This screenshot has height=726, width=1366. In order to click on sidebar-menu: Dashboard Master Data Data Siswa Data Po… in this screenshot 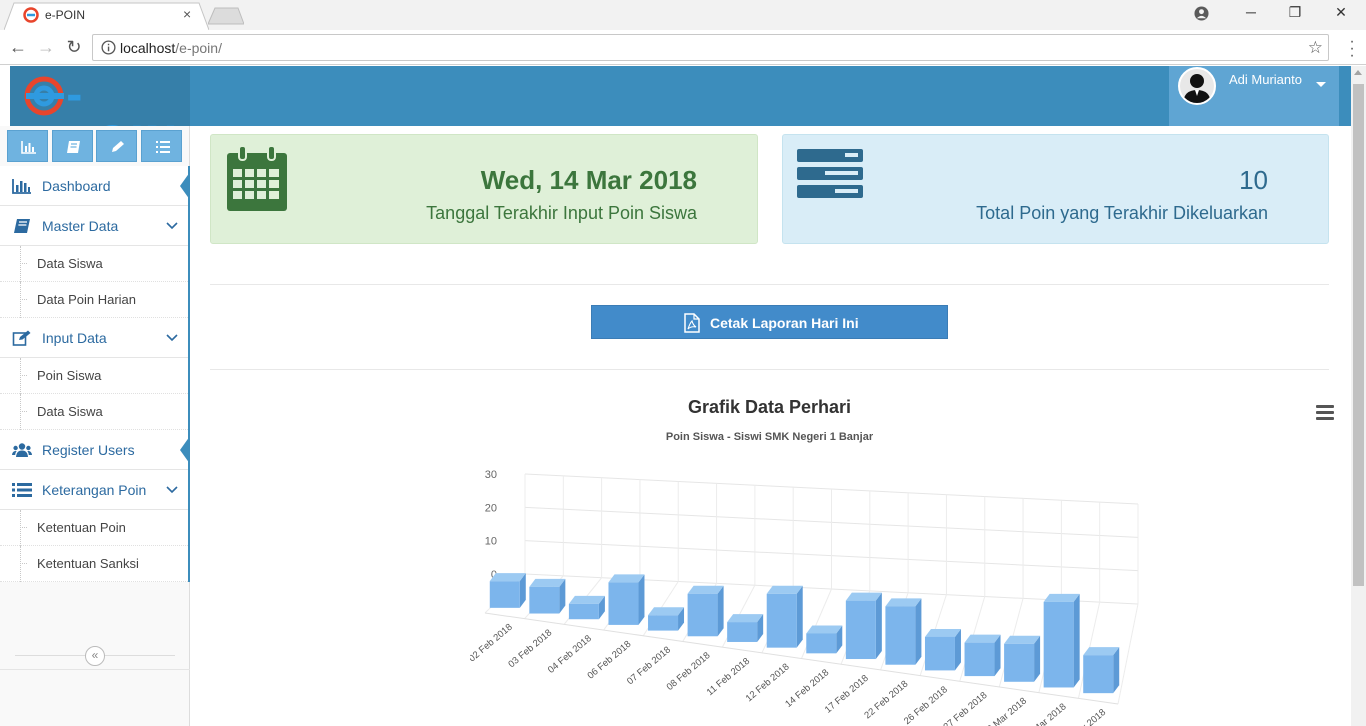, I will do `click(95, 374)`.